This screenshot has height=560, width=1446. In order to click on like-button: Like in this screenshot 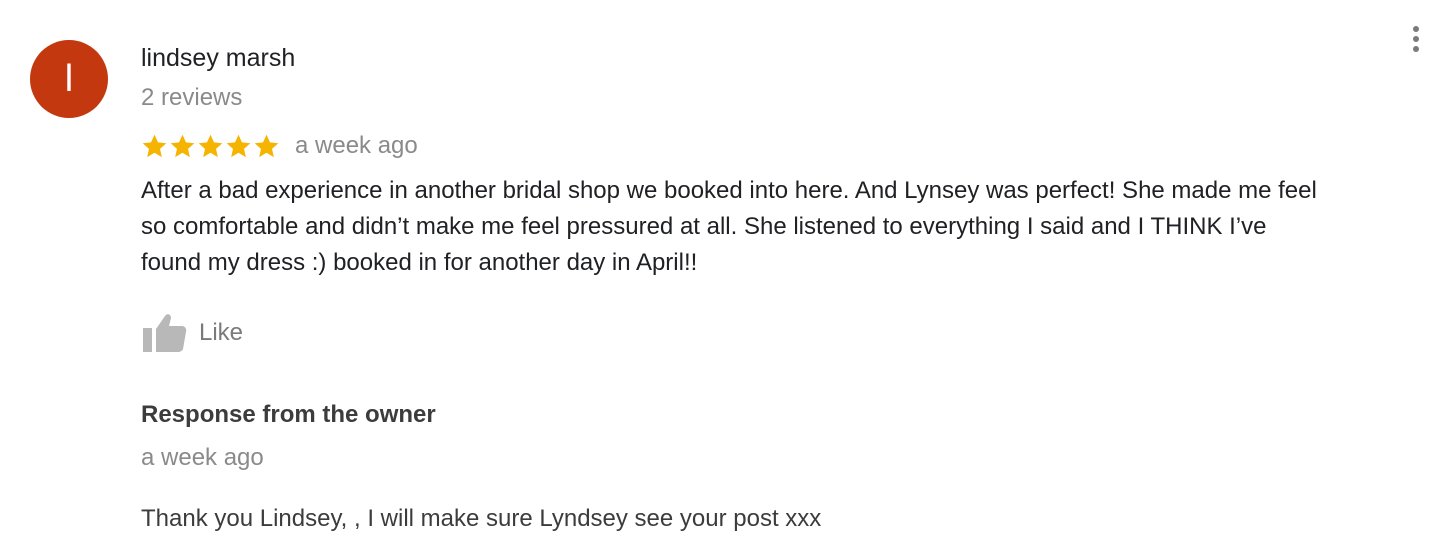, I will do `click(192, 333)`.